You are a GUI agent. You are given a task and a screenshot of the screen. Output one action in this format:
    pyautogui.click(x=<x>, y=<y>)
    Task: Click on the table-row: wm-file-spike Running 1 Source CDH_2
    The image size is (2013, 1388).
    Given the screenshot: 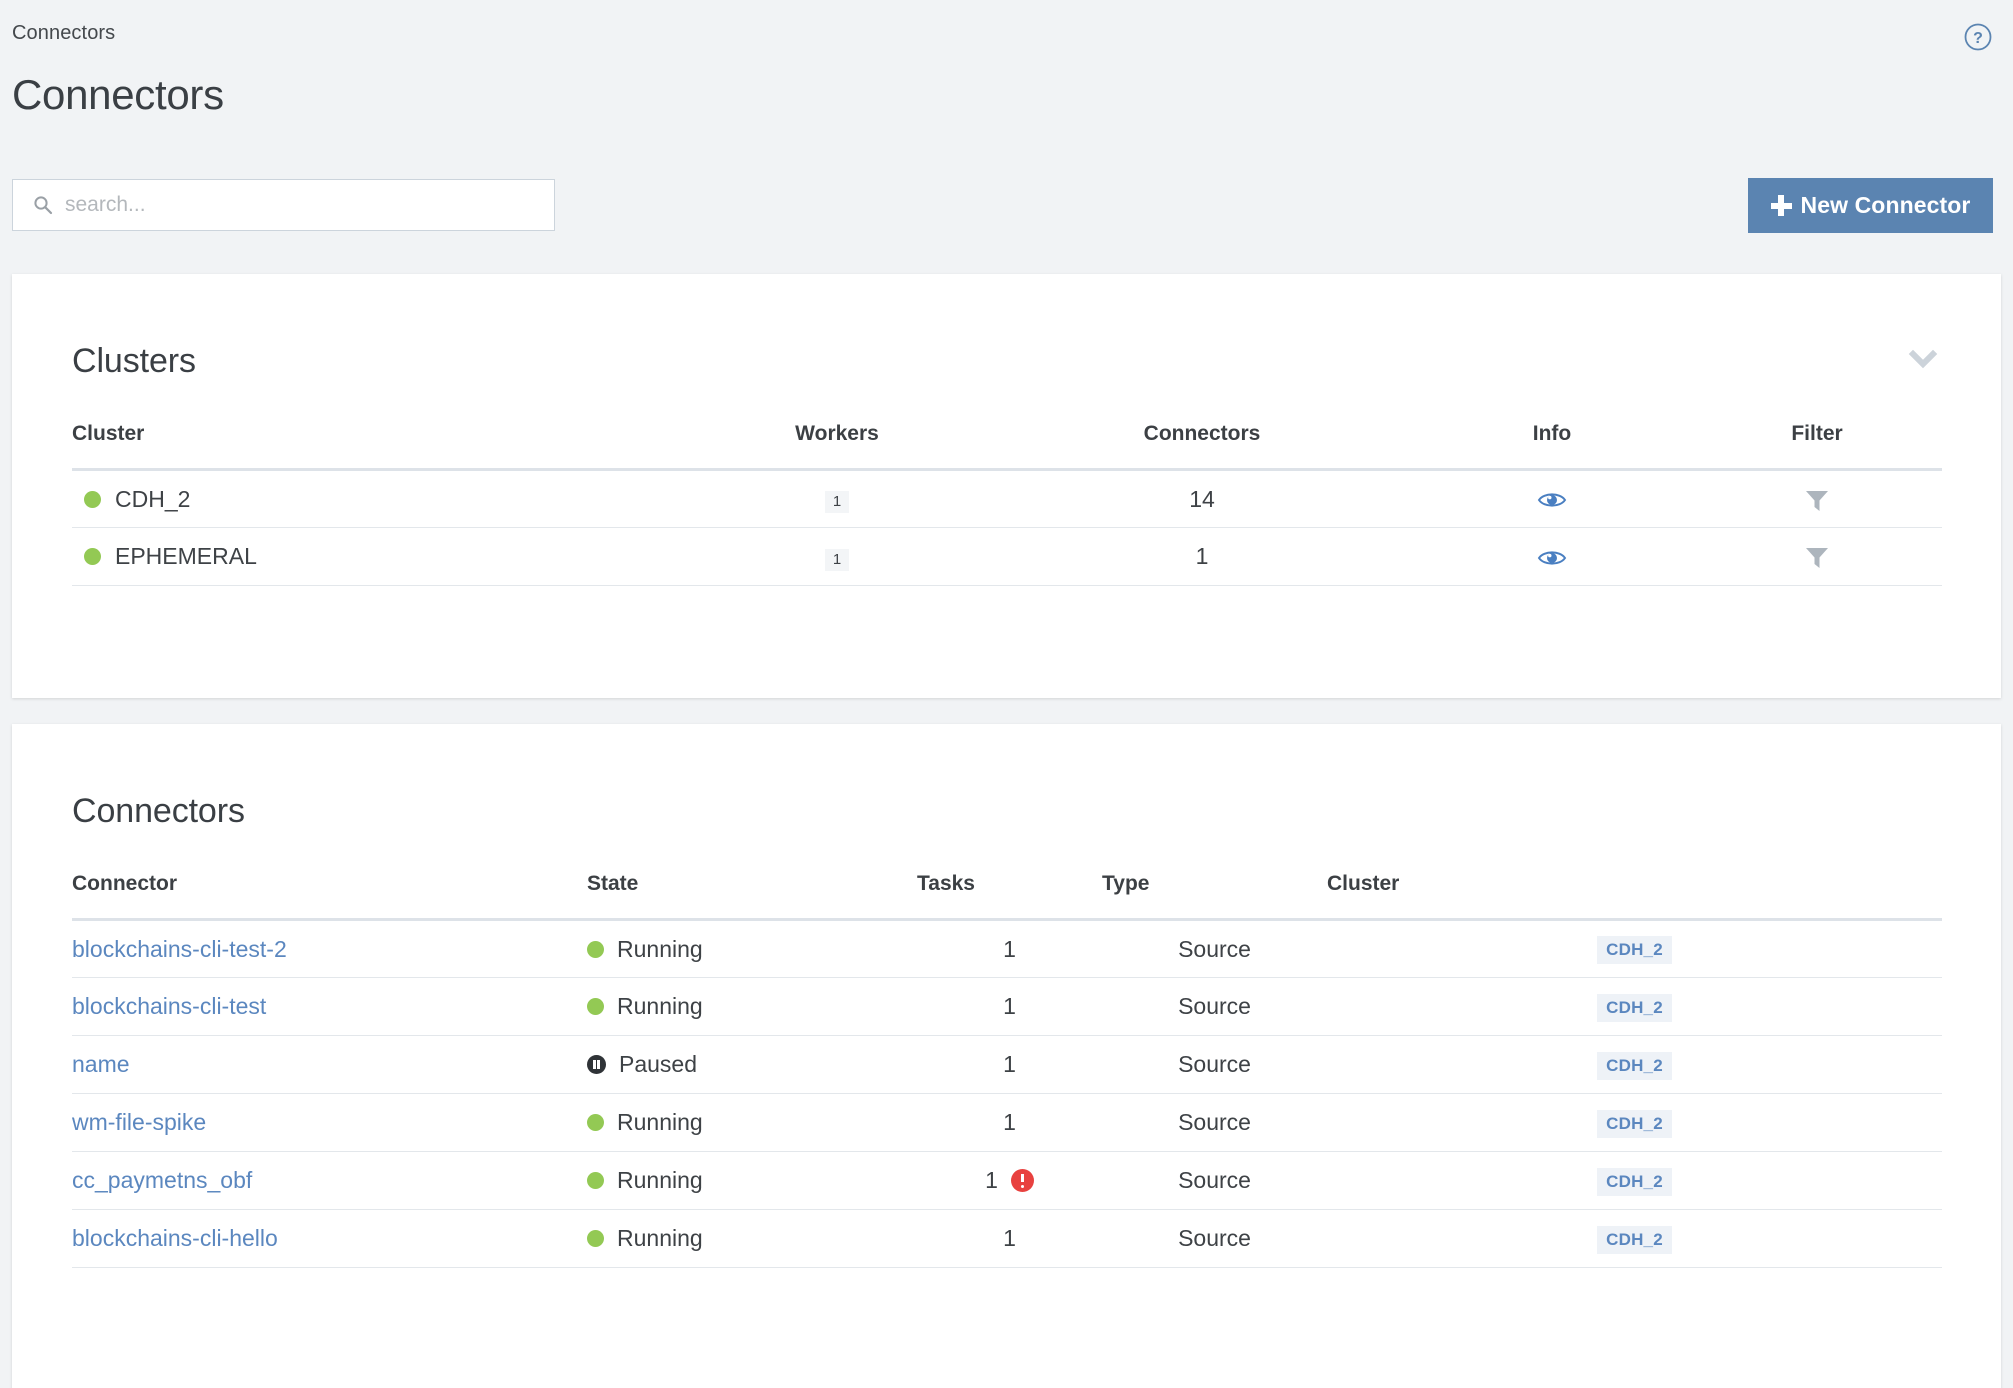 What is the action you would take?
    pyautogui.click(x=1007, y=1122)
    